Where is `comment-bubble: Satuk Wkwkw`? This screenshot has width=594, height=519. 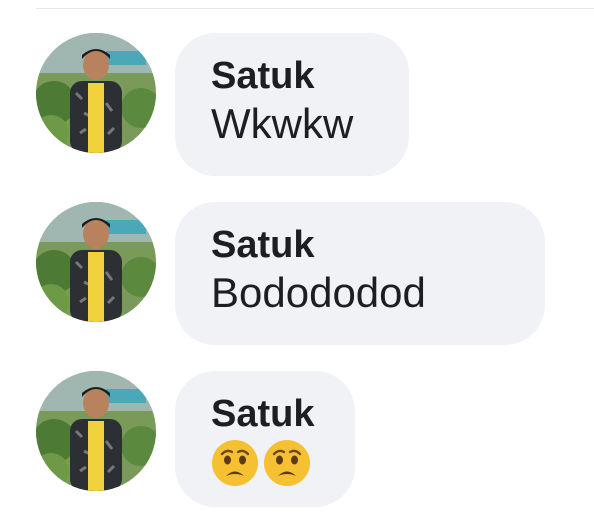
comment-bubble: Satuk Wkwkw is located at coordinates (292, 104).